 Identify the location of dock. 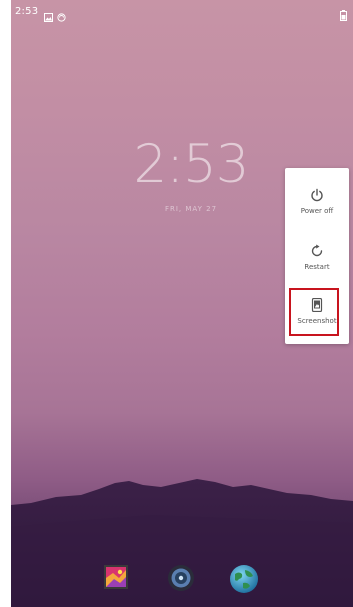
(182, 580).